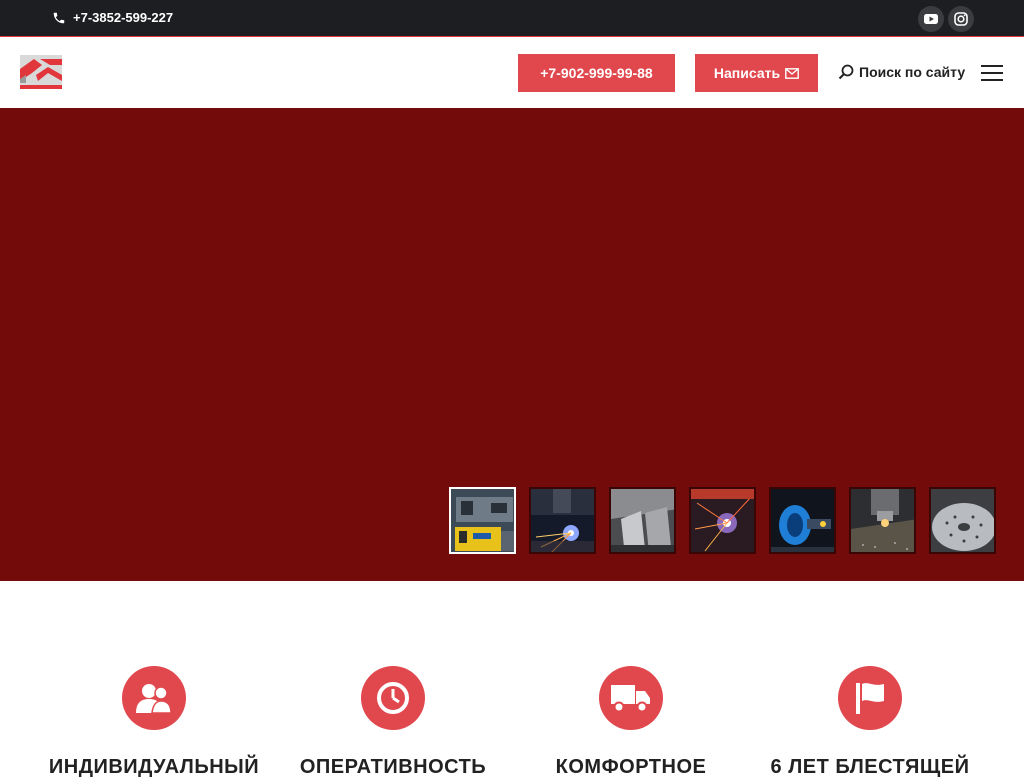  What do you see at coordinates (912, 72) in the screenshot?
I see `search-label: Поиск по сайту` at bounding box center [912, 72].